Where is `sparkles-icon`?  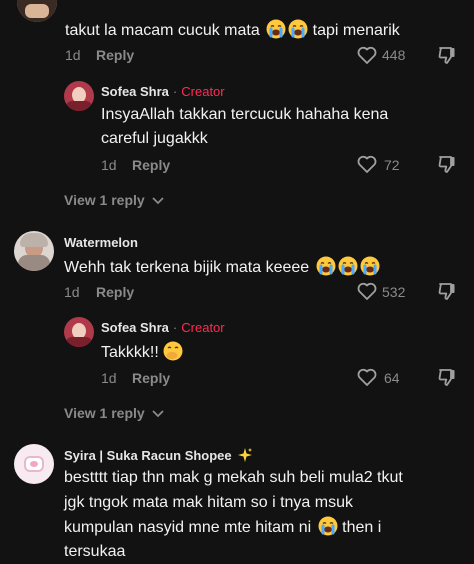
sparkles-icon is located at coordinates (245, 455).